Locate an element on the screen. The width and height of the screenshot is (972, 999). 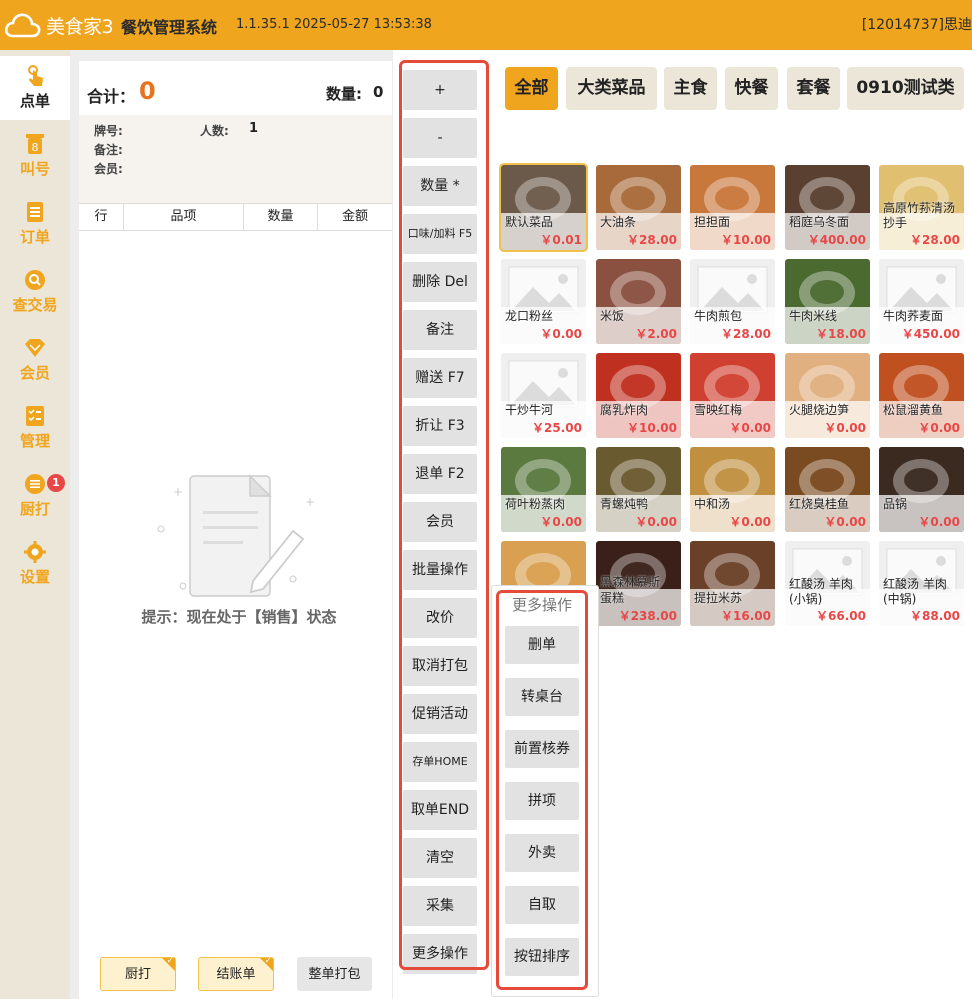
dish-card: 牛肉米线 ￥18.00 is located at coordinates (827, 301).